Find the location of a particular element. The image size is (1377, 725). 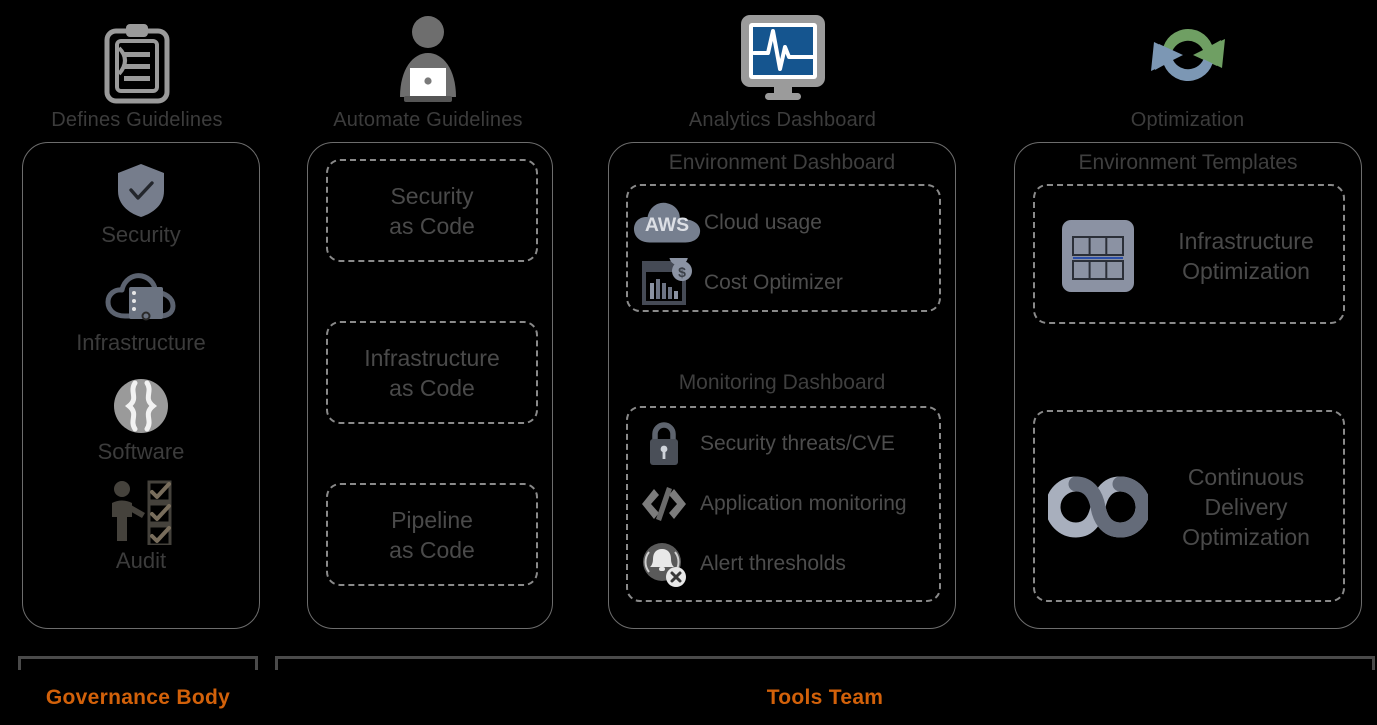

column-header-label: Automate Guidelines is located at coordinates (428, 120).